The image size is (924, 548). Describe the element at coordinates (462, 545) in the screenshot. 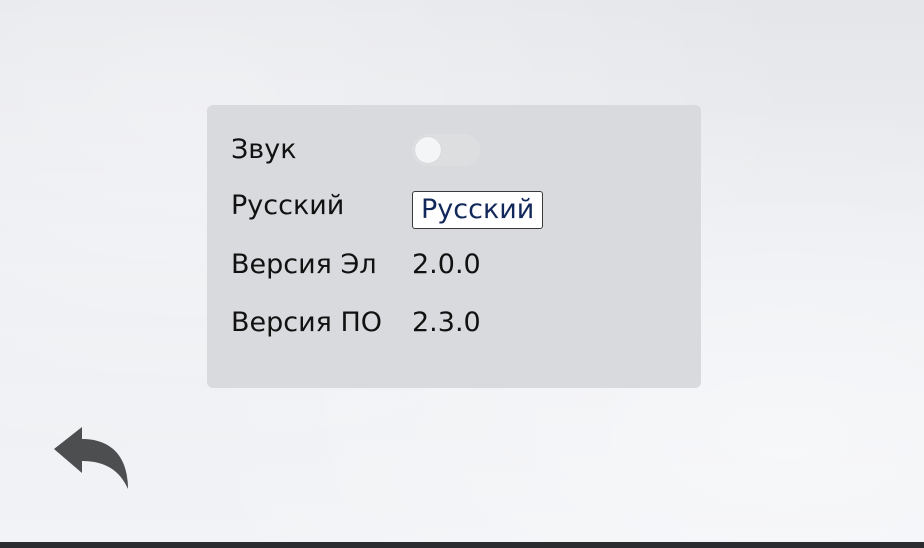

I see `screen-bezel` at that location.